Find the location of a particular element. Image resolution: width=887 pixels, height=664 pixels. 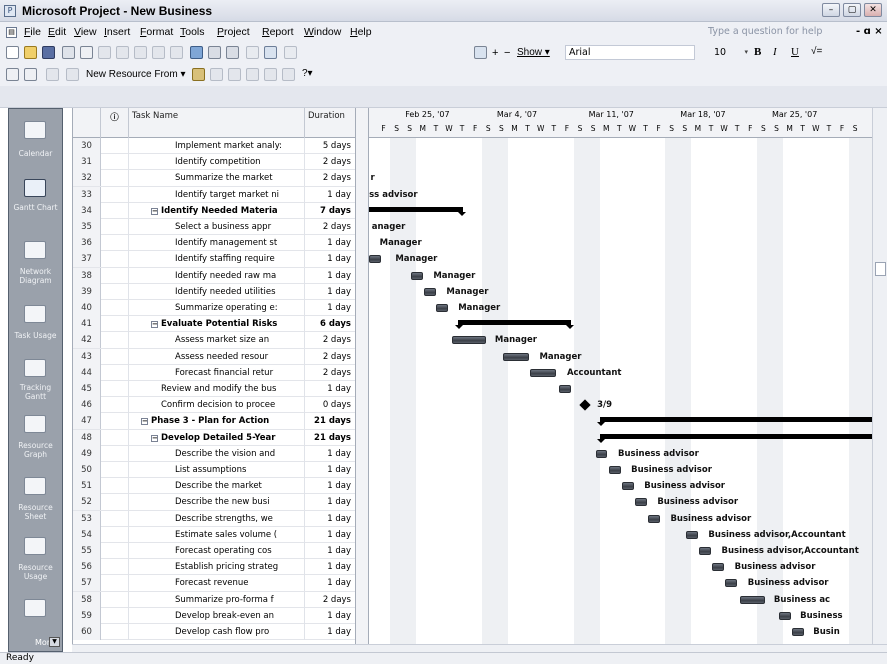

horizontal-scrollbar is located at coordinates (479, 648).